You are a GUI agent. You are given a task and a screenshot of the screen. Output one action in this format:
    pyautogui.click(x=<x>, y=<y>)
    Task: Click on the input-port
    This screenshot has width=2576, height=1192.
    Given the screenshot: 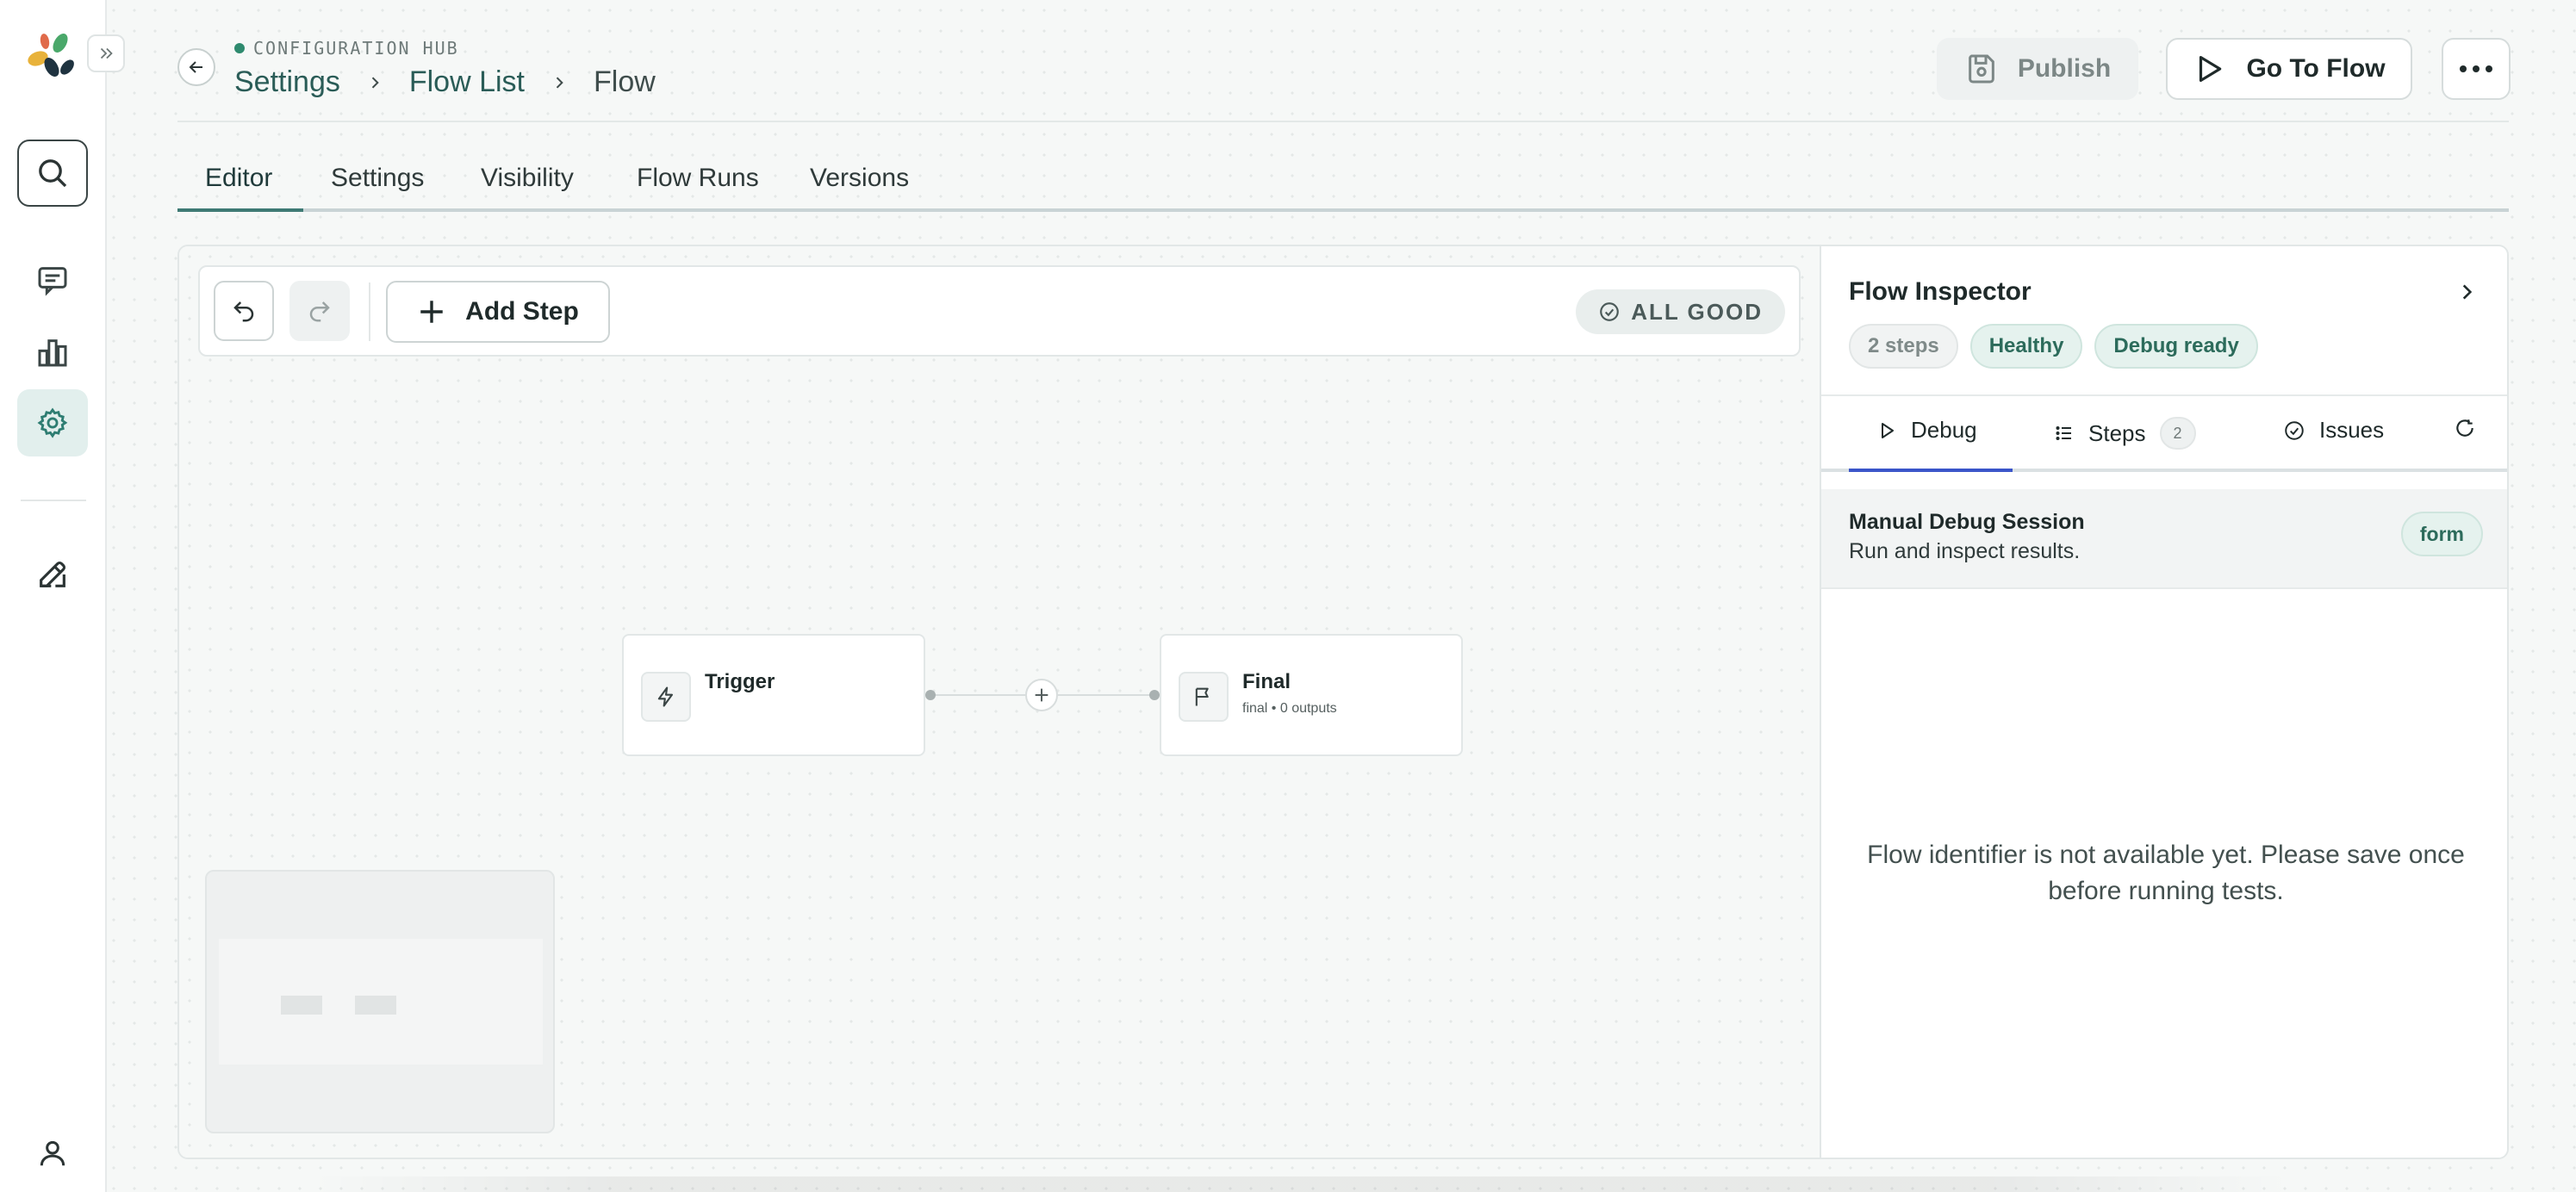 What is the action you would take?
    pyautogui.click(x=1154, y=695)
    